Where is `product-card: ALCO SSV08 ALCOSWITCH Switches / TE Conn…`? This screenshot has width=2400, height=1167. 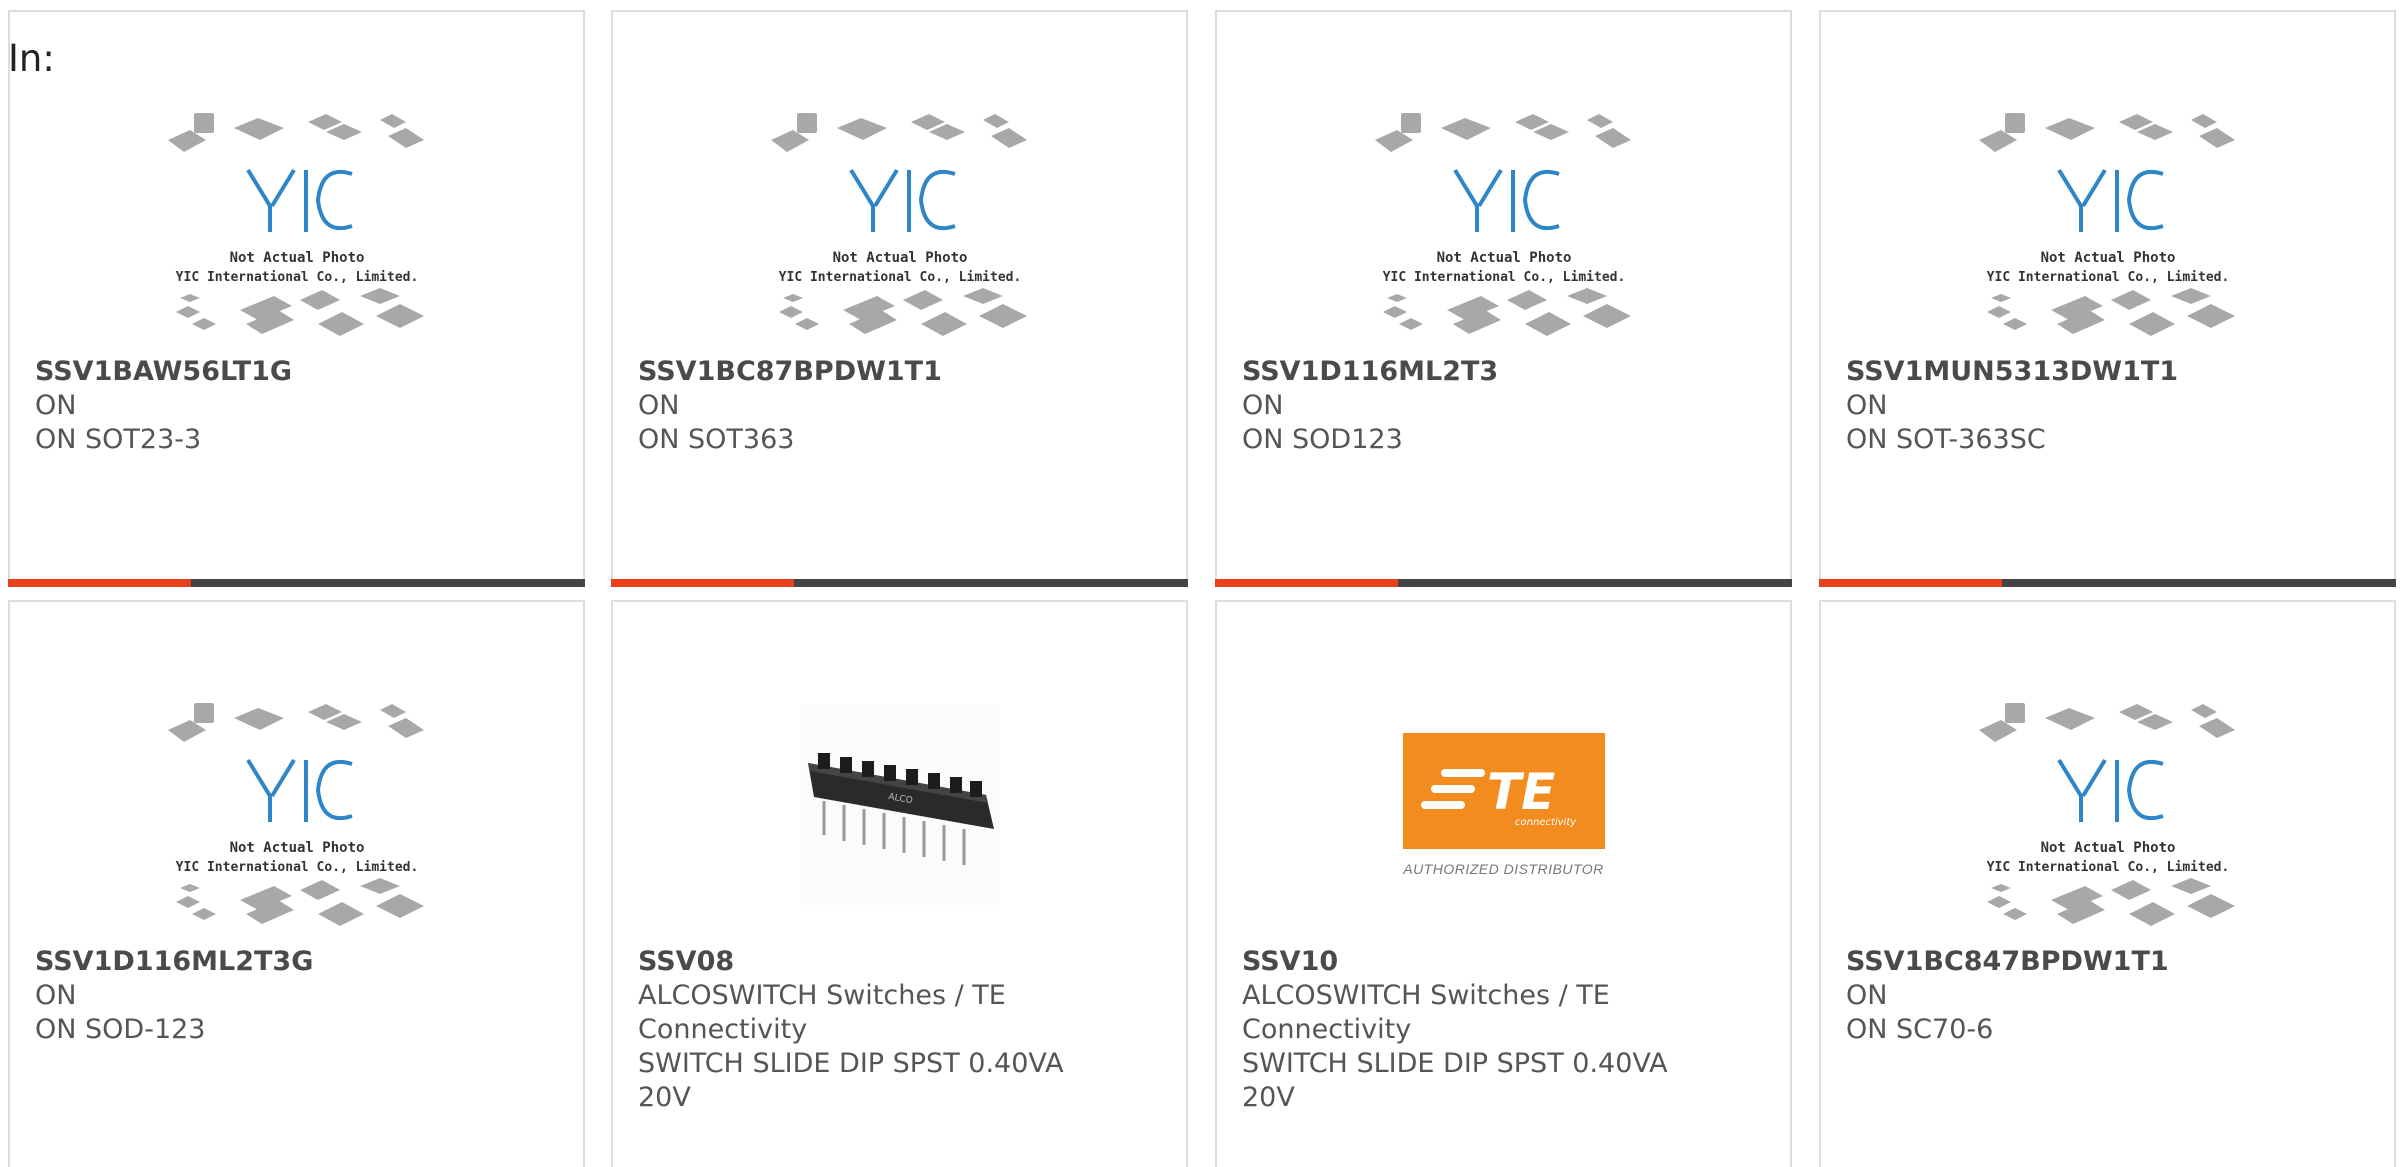
product-card: ALCO SSV08 ALCOSWITCH Switches / TE Conn… is located at coordinates (899, 883).